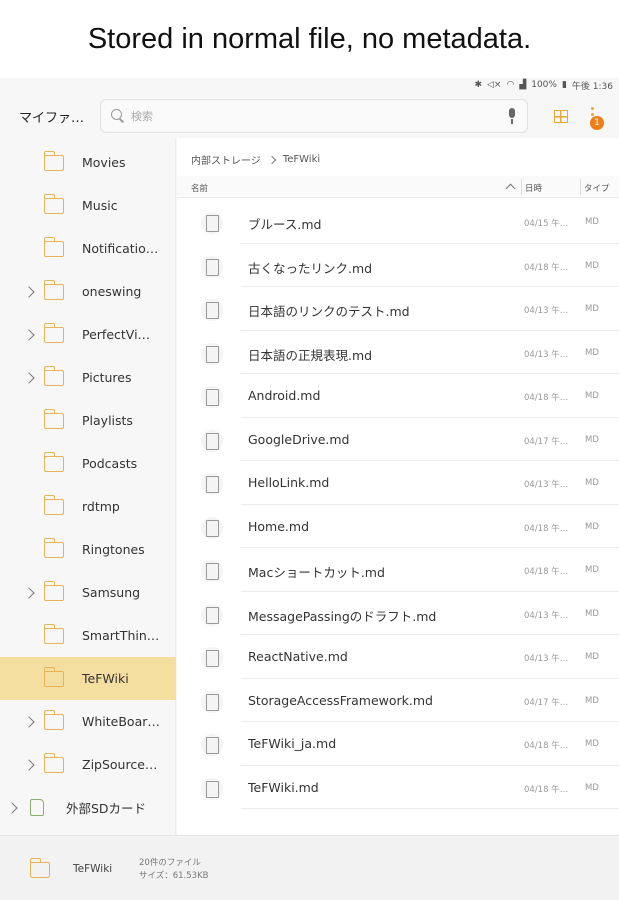 Image resolution: width=619 pixels, height=900 pixels. I want to click on file-row: StorageAccessFramework.md 04/17 午… MD, so click(398, 700).